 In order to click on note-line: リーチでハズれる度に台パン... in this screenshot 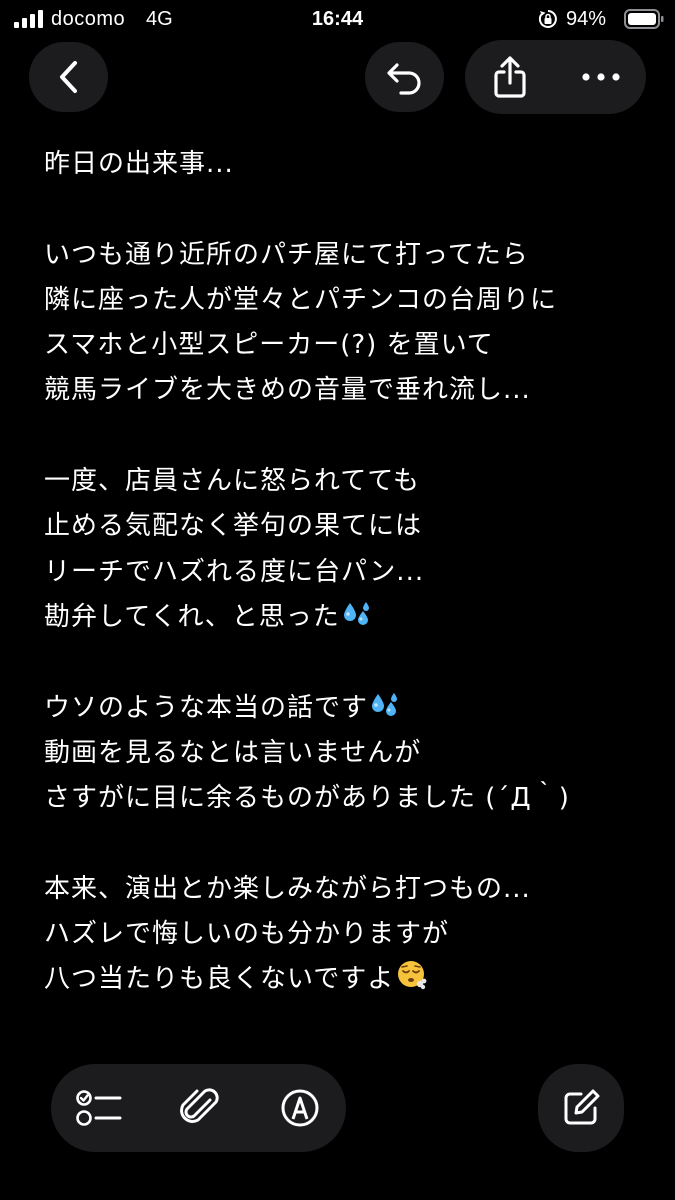, I will do `click(234, 571)`.